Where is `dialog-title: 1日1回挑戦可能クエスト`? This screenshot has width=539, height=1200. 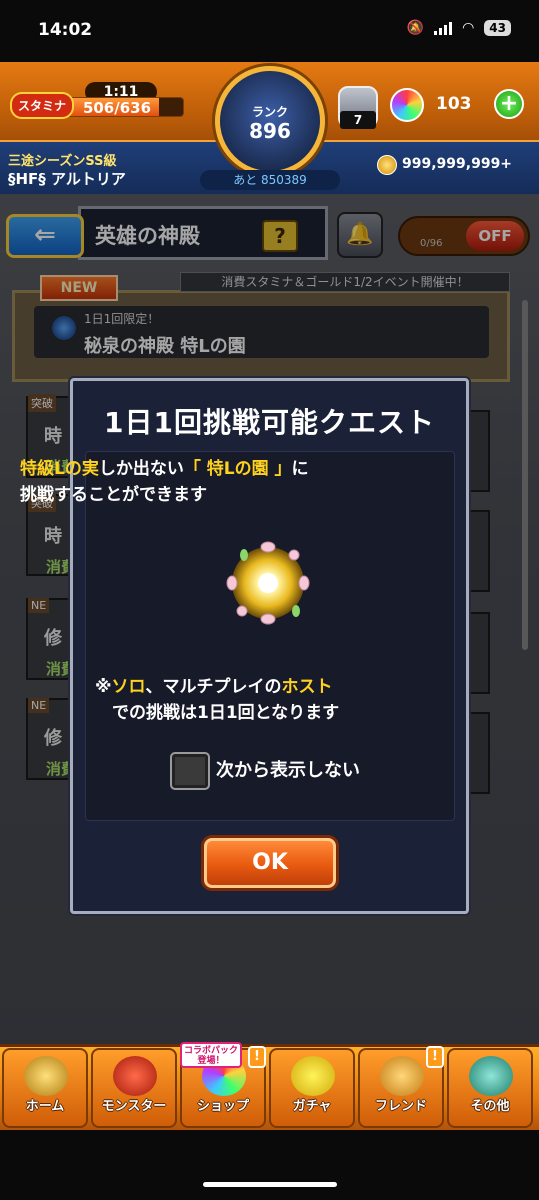 dialog-title: 1日1回挑戦可能クエスト is located at coordinates (269, 422).